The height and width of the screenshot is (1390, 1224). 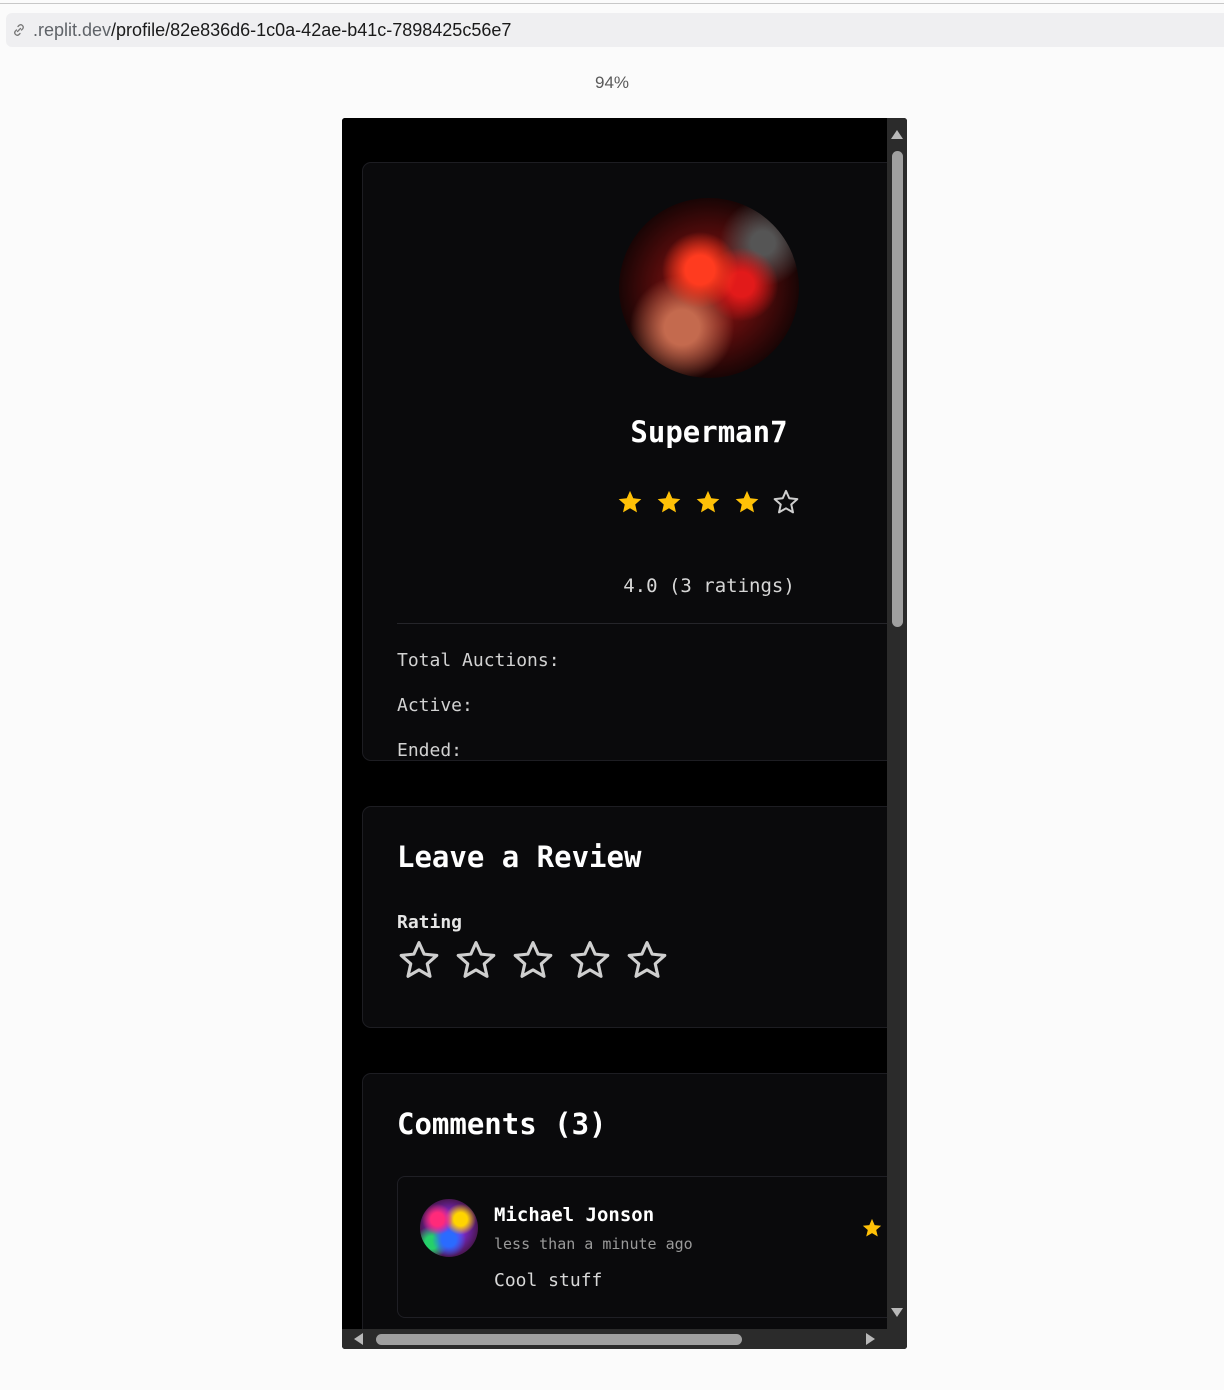 I want to click on horizontal-scrollbar, so click(x=624, y=1339).